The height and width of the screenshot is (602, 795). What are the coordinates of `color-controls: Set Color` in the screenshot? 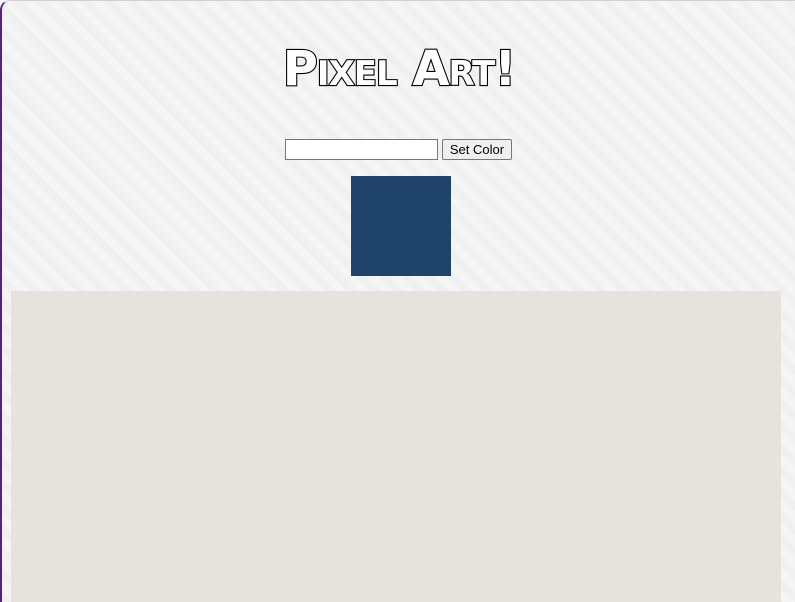 It's located at (398, 149).